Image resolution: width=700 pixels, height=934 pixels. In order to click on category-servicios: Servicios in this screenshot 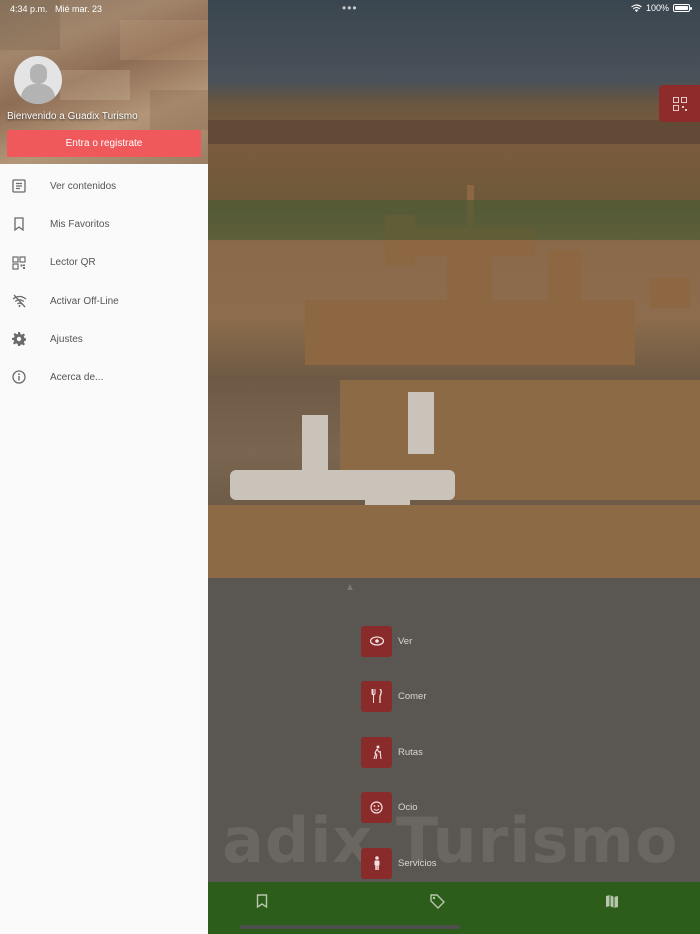, I will do `click(436, 863)`.